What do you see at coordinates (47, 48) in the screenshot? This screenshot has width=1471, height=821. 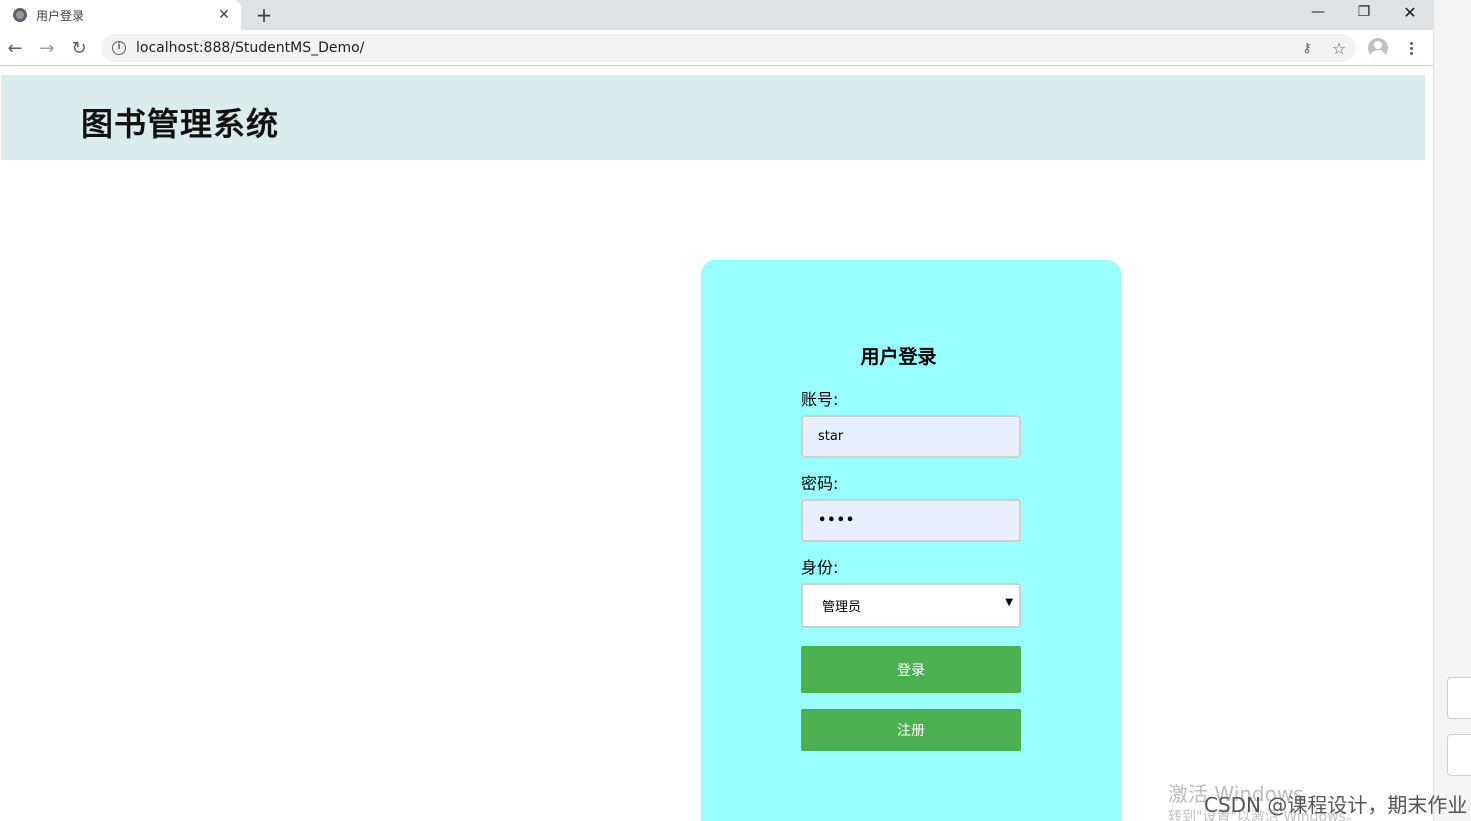 I see `forward-icon: →` at bounding box center [47, 48].